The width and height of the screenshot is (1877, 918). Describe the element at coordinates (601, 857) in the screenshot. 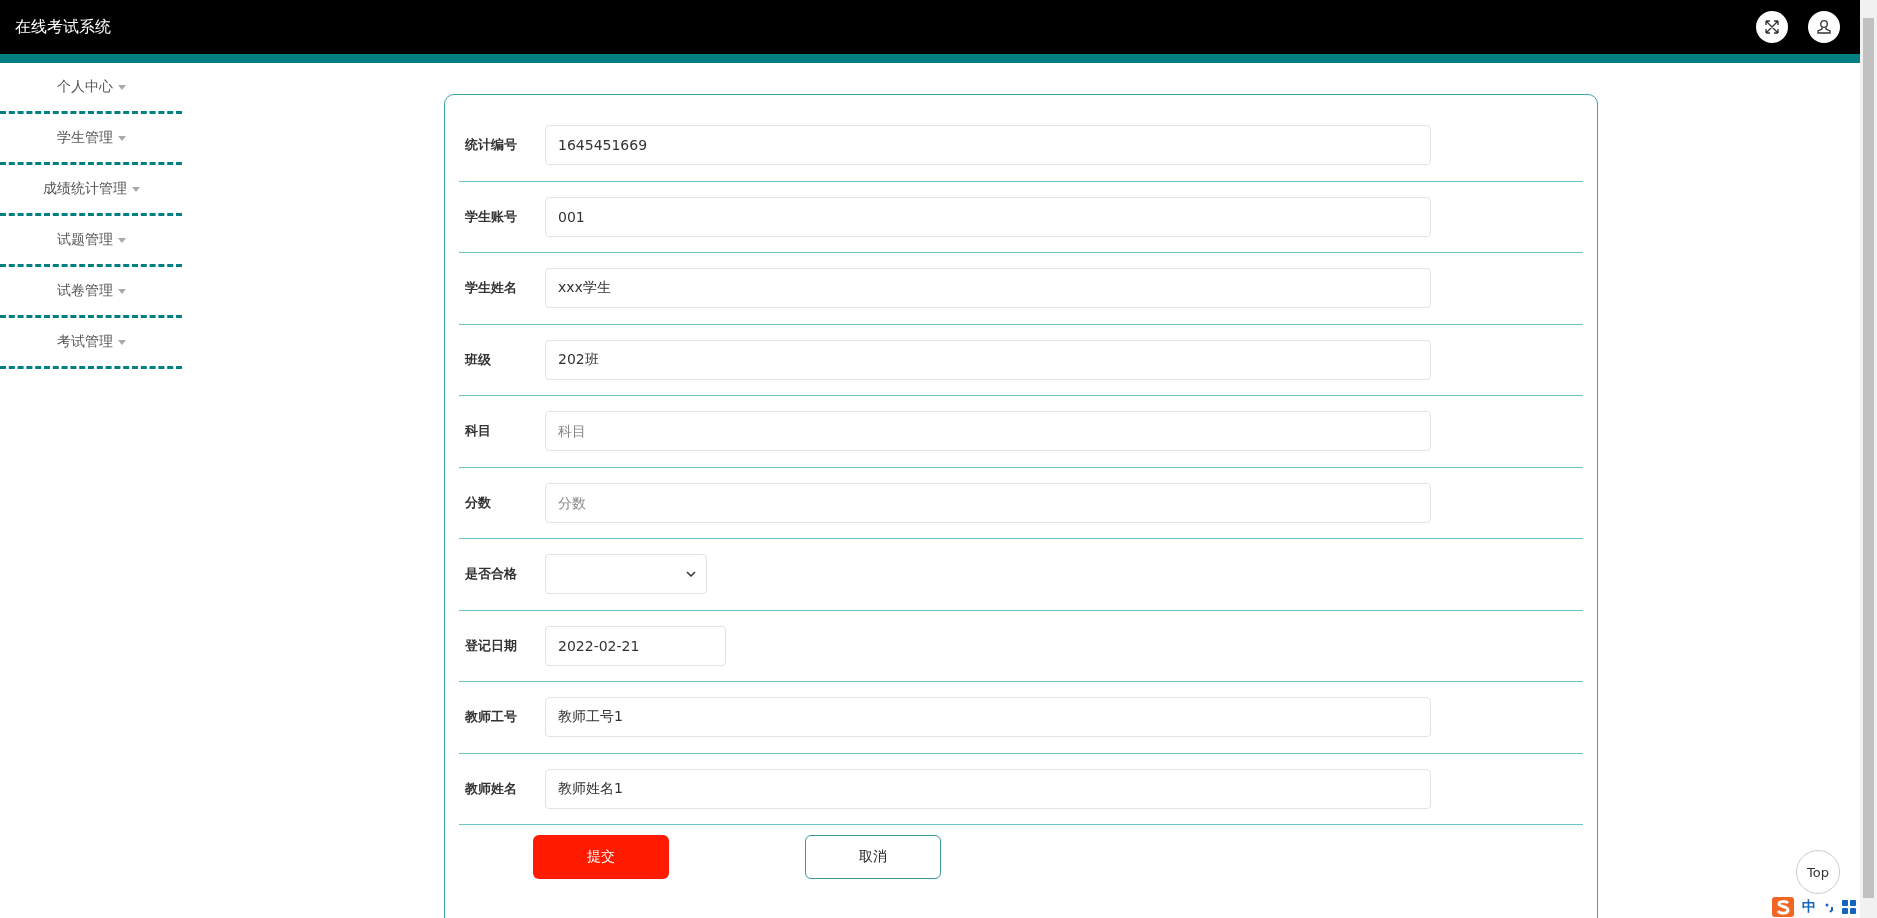

I see `submit-button: 提交` at that location.